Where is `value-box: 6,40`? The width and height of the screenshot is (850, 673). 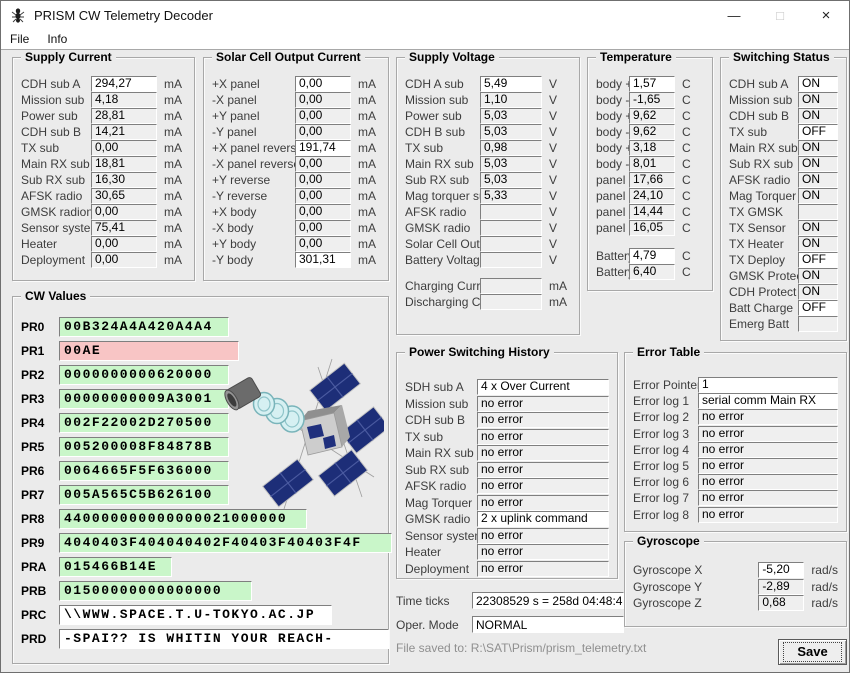
value-box: 6,40 is located at coordinates (652, 272).